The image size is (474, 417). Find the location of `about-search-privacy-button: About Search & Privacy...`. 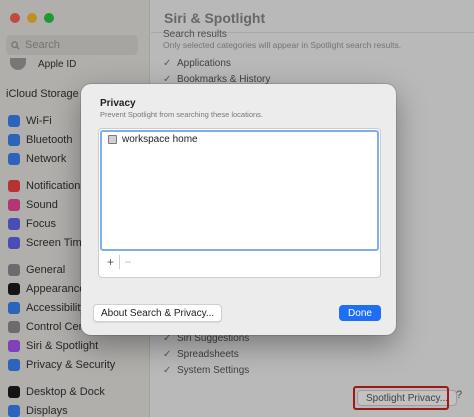

about-search-privacy-button: About Search & Privacy... is located at coordinates (158, 313).